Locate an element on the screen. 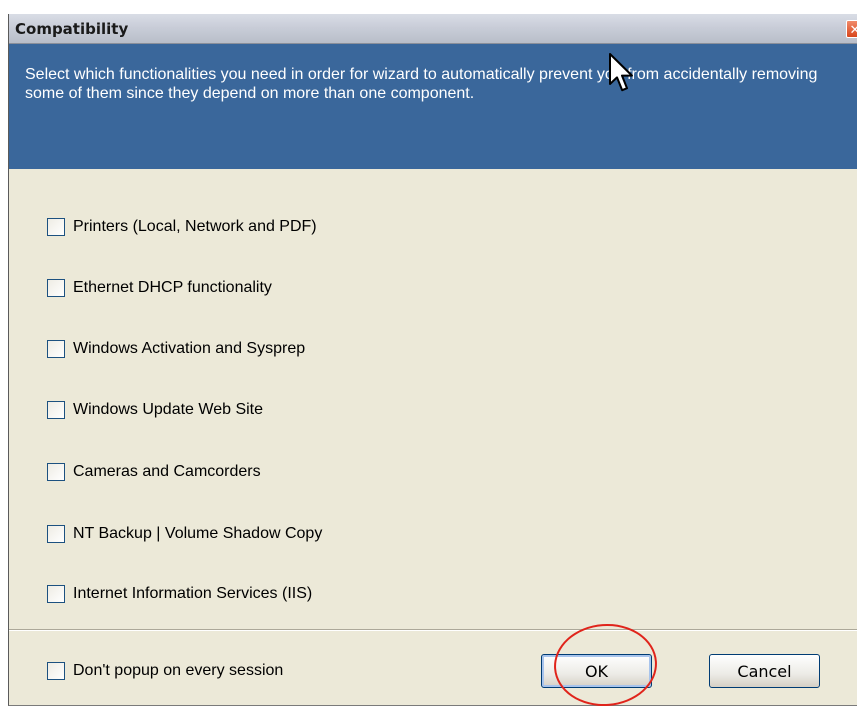  title-bar: Compatibility ✕ is located at coordinates (433, 29).